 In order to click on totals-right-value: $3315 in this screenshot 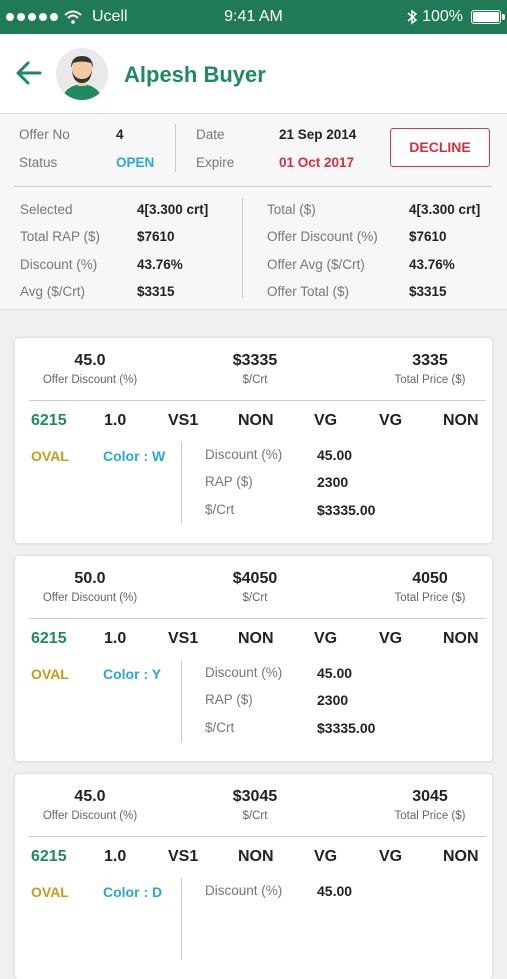, I will do `click(428, 291)`.